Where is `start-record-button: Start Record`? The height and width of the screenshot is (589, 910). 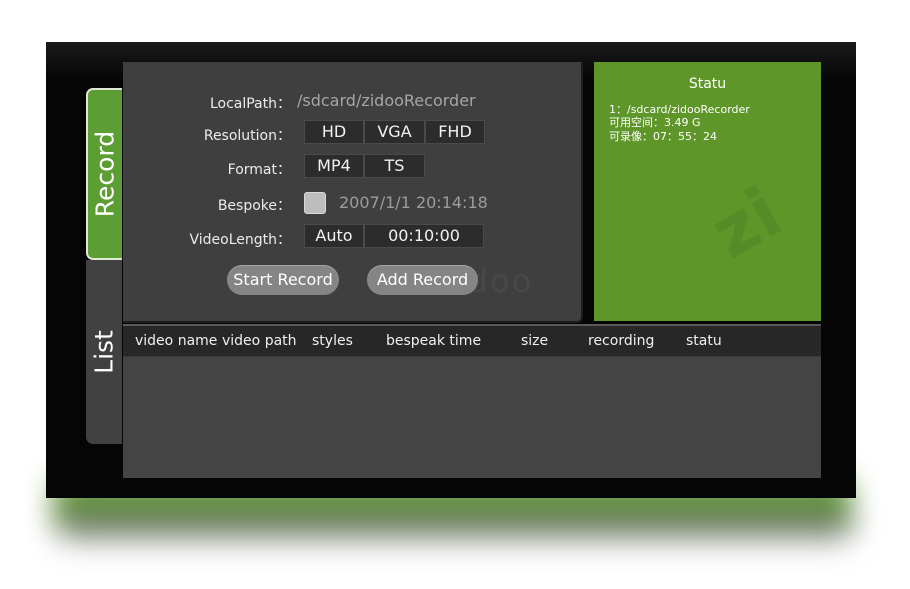
start-record-button: Start Record is located at coordinates (283, 280).